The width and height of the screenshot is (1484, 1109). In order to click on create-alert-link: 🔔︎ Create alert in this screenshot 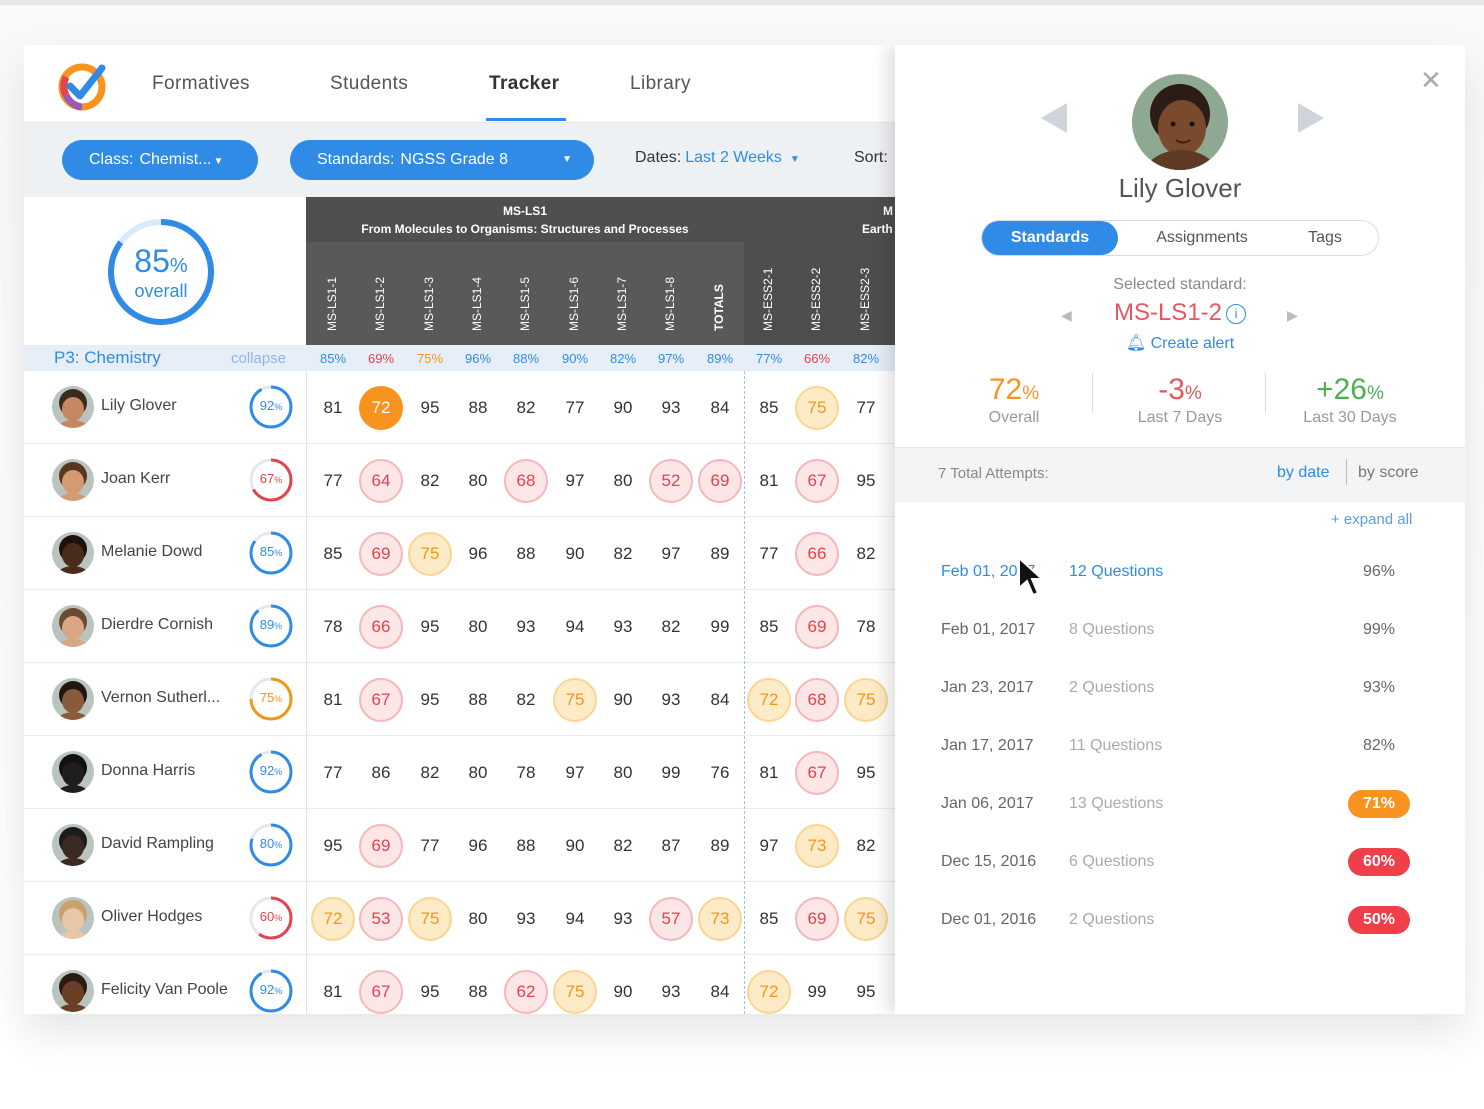, I will do `click(1180, 343)`.